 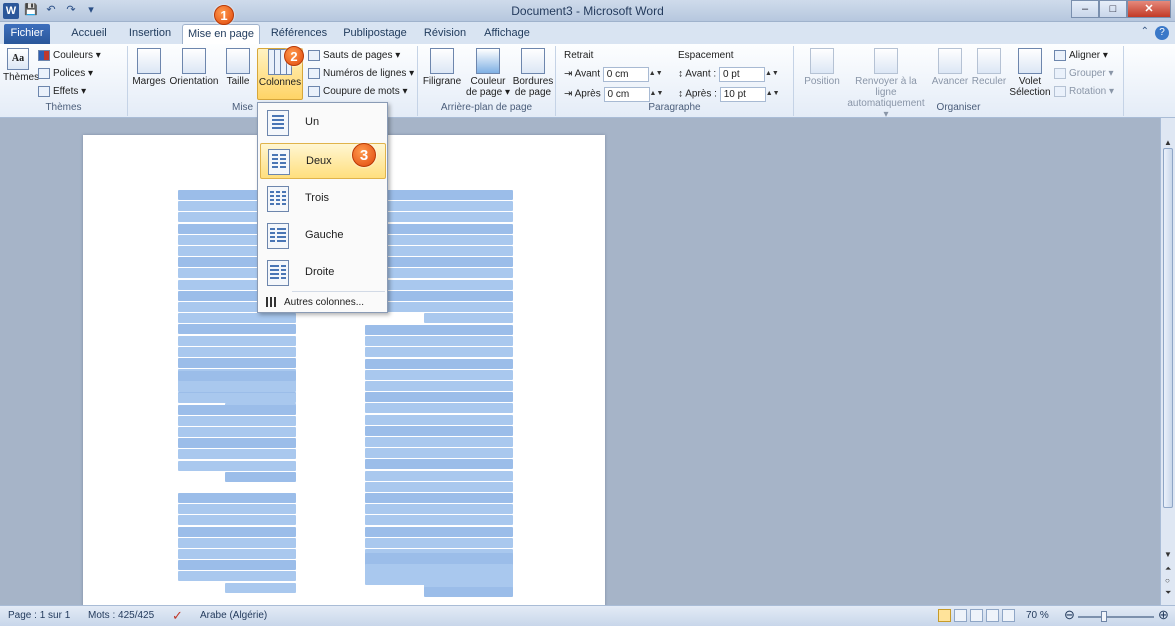 I want to click on scroll-down-icon: ▼, so click(x=1168, y=554).